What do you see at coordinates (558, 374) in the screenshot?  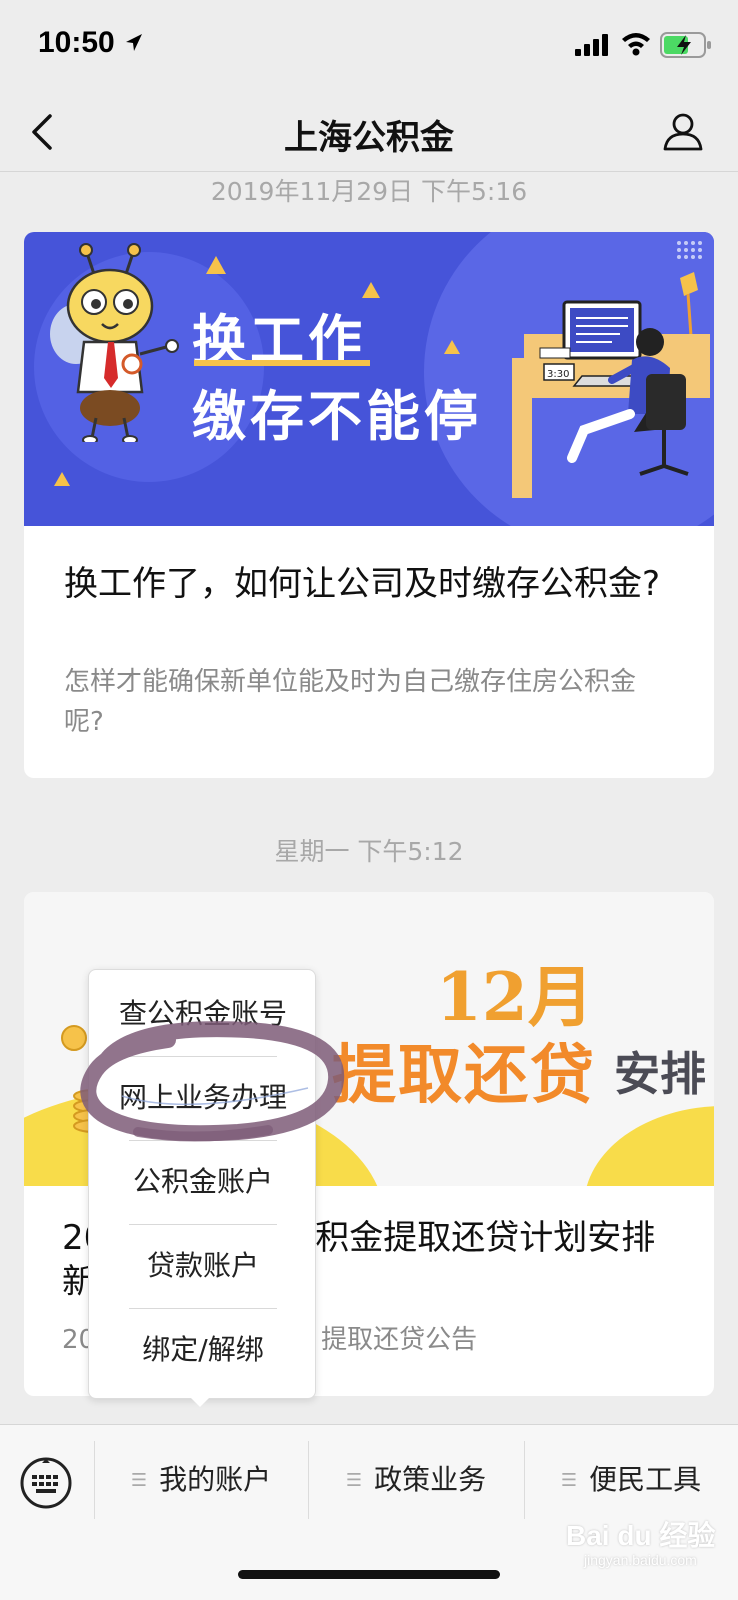 I see `desk-clock-text: 3:30` at bounding box center [558, 374].